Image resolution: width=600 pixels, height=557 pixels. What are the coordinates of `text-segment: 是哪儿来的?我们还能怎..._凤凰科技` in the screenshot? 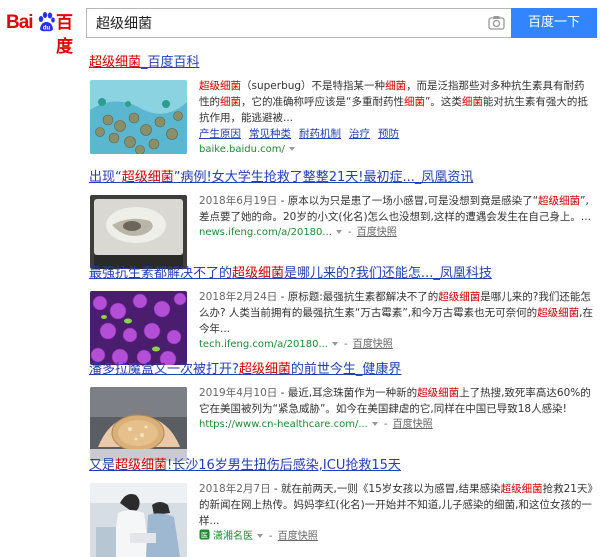 It's located at (388, 273).